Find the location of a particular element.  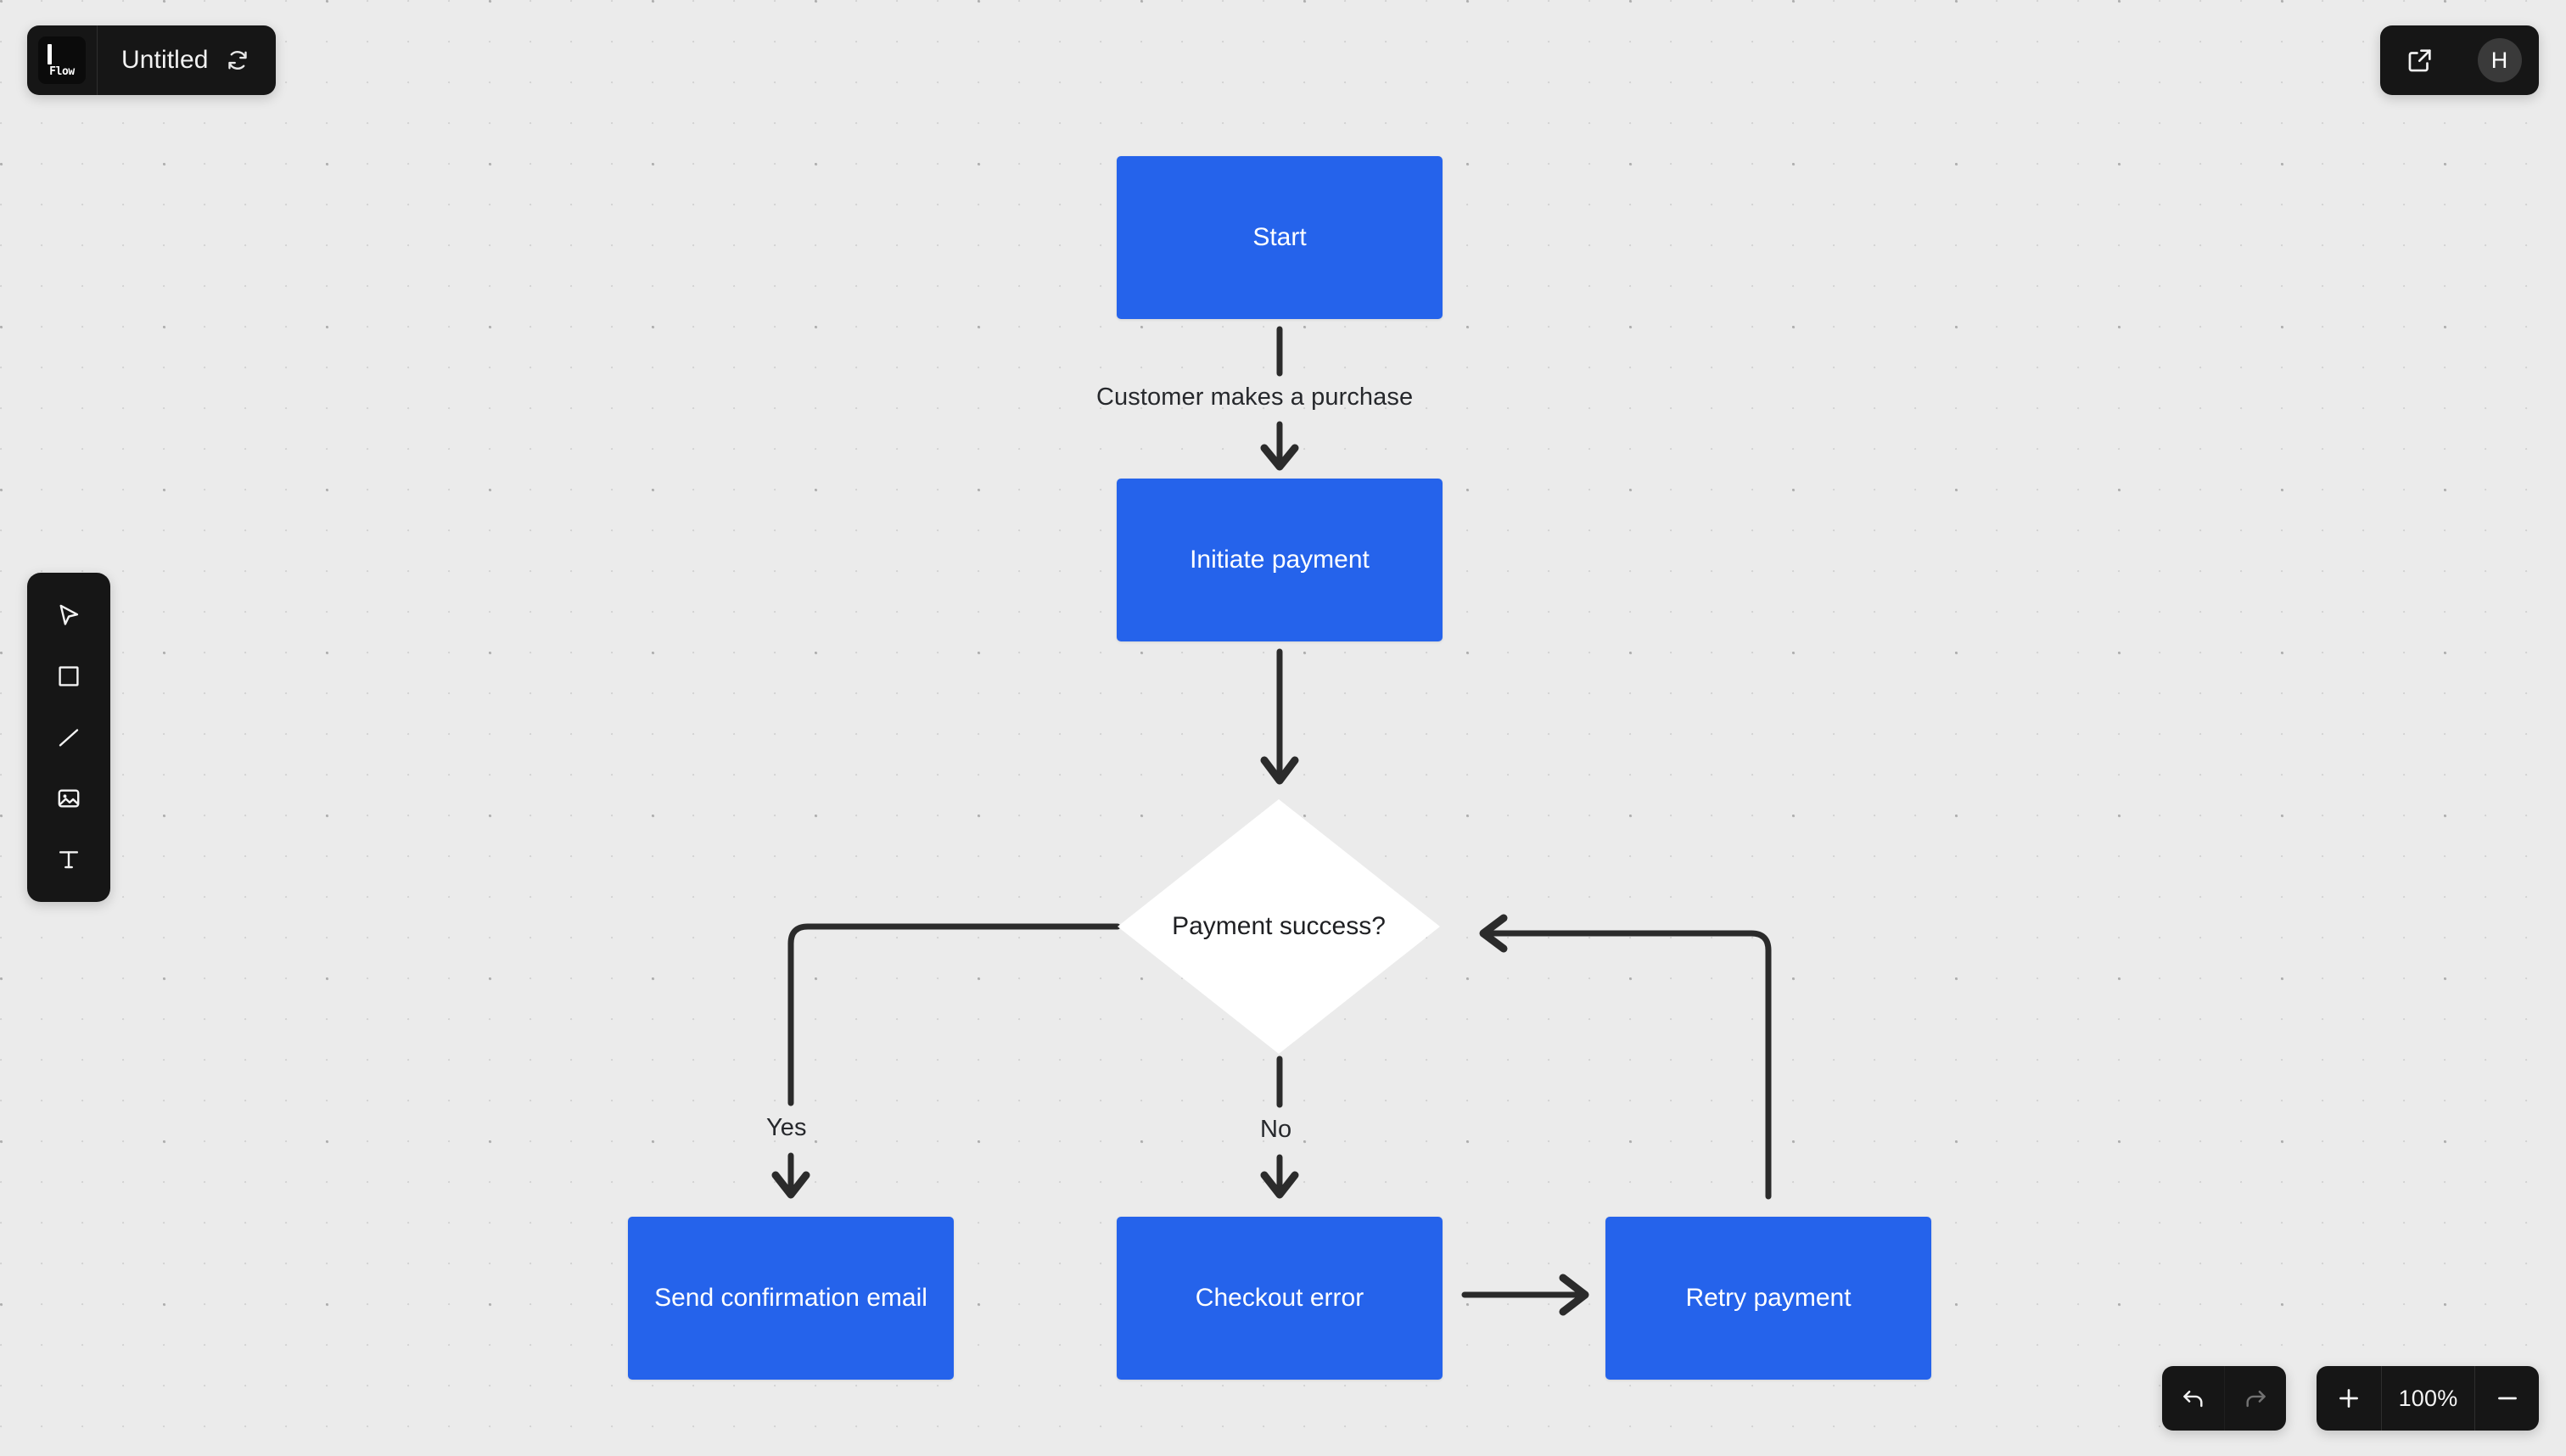

arrowhead-decision is located at coordinates (1279, 771).